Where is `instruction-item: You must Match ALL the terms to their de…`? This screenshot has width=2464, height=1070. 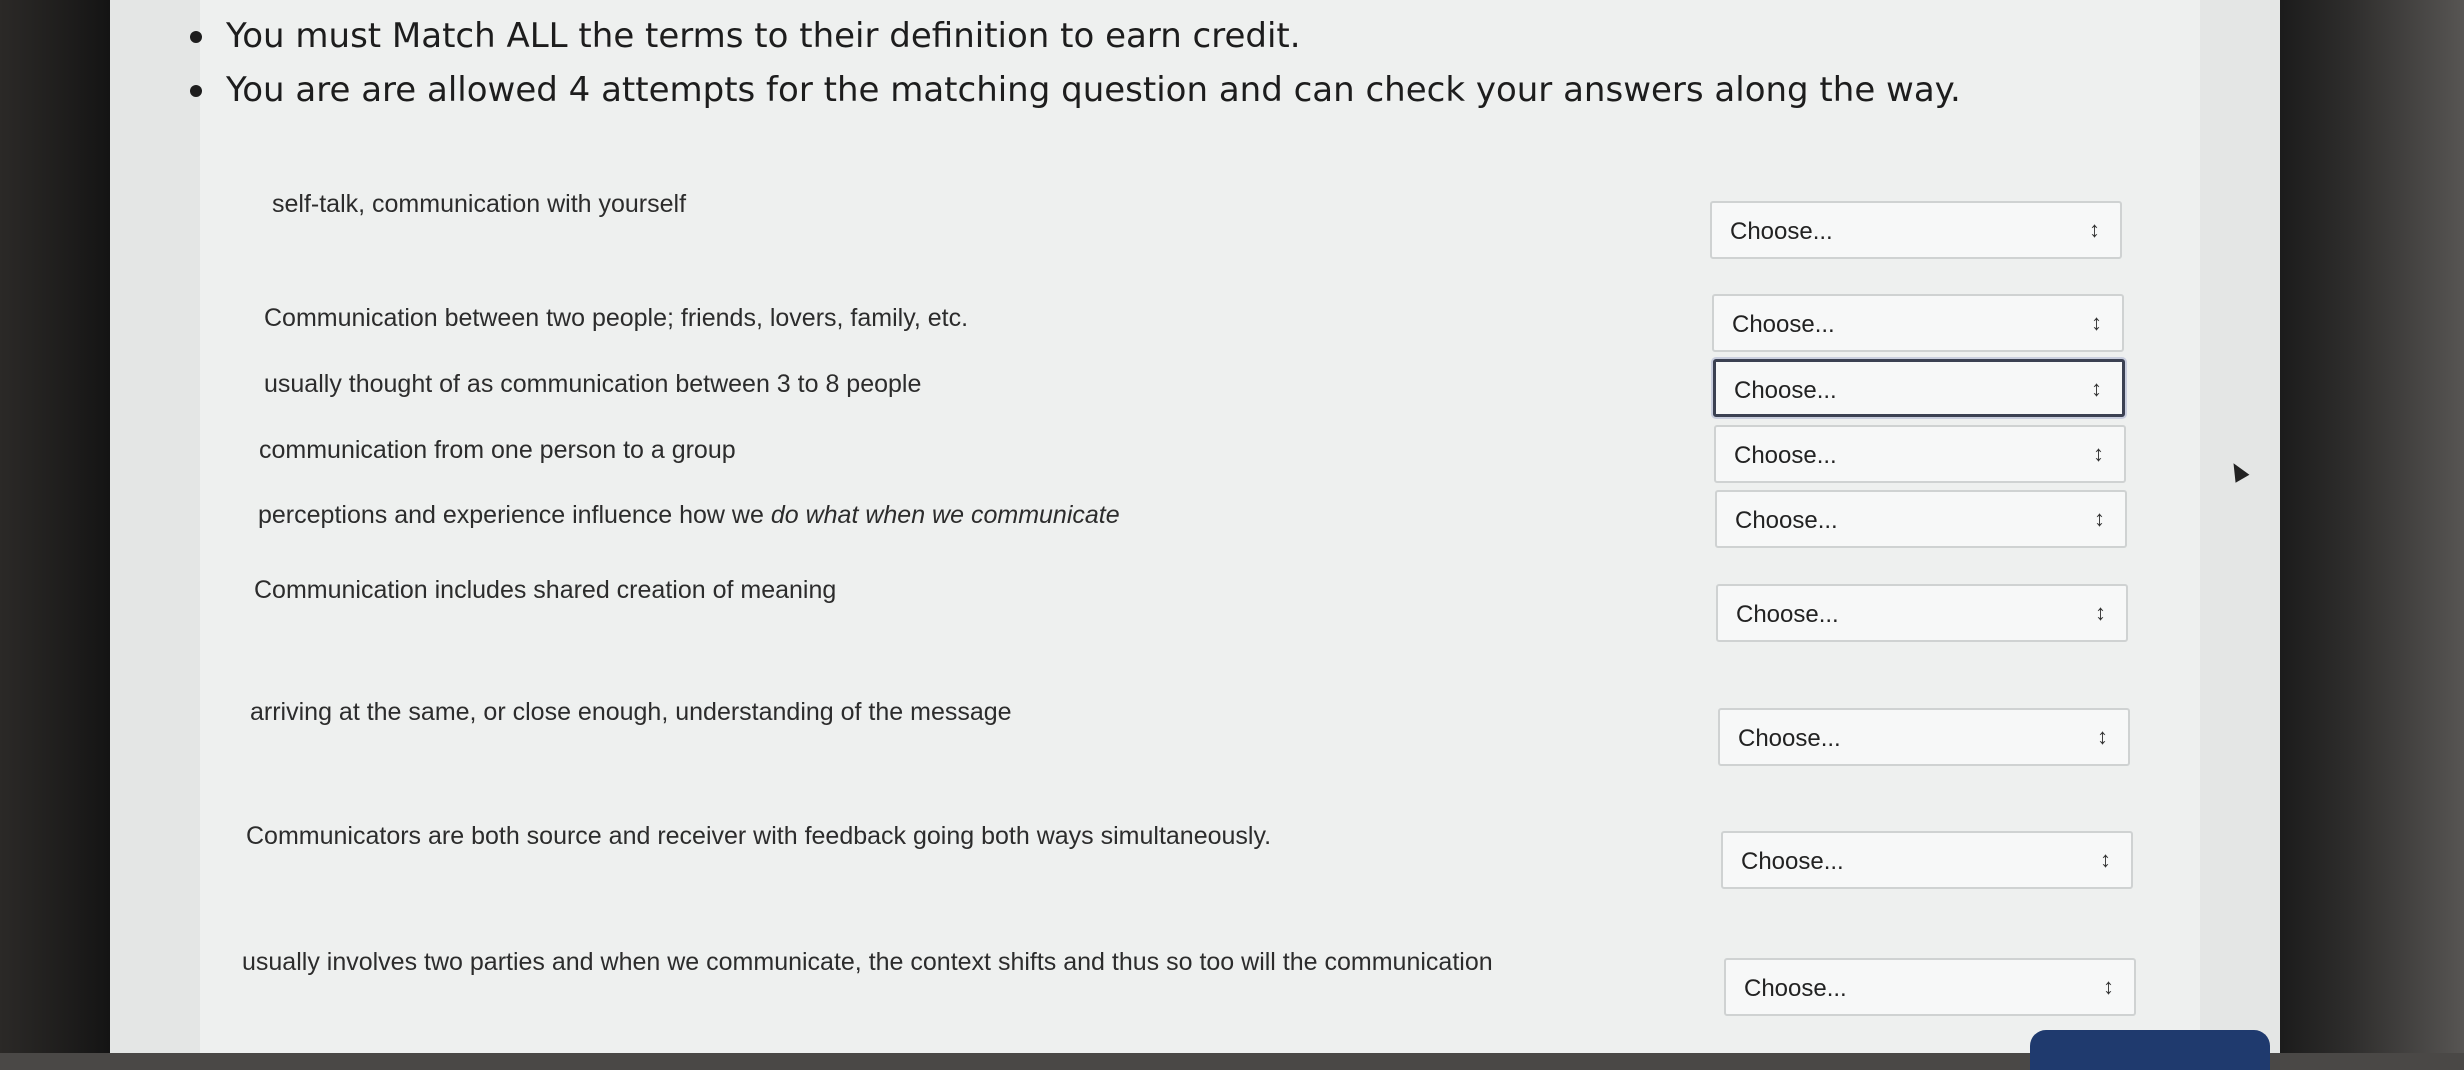
instruction-item: You must Match ALL the terms to their de… is located at coordinates (1075, 39).